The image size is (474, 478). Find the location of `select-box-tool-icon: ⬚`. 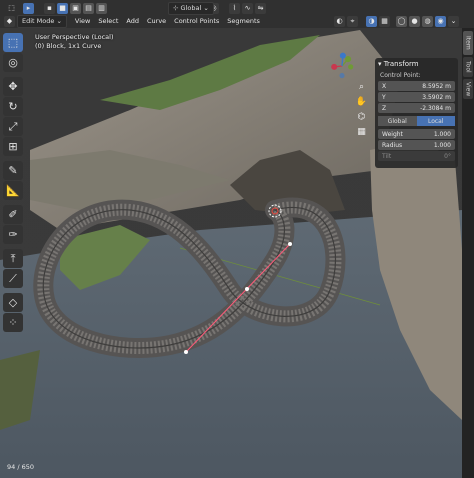

select-box-tool-icon: ⬚ is located at coordinates (13, 42).